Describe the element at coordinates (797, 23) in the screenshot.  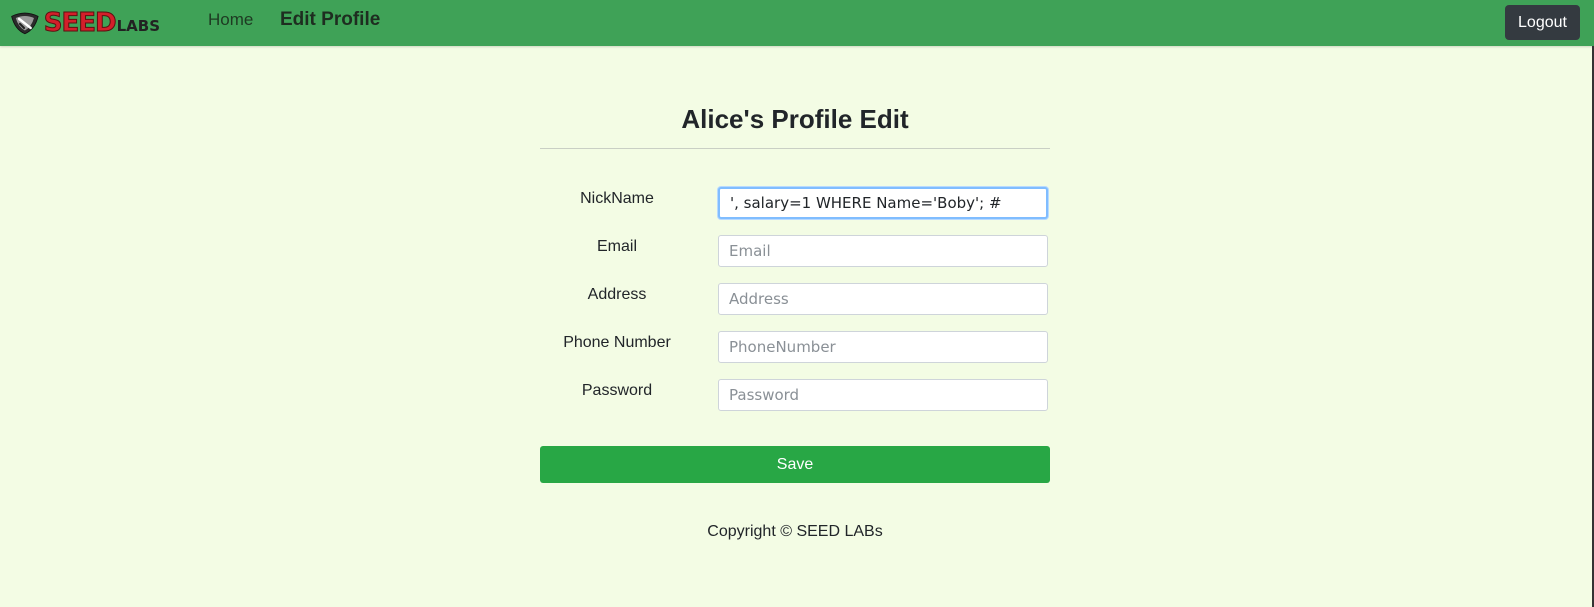
I see `top-navbar: SEED LABS Home Edit Profile Logout` at that location.